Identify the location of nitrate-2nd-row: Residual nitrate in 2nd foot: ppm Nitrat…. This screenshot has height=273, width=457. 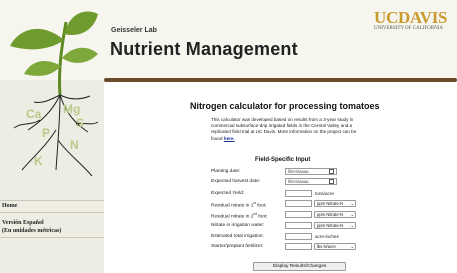
(301, 216).